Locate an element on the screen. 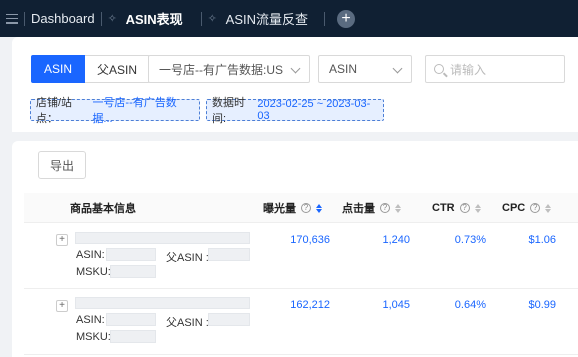  search-placeholder: 请输入 is located at coordinates (468, 69).